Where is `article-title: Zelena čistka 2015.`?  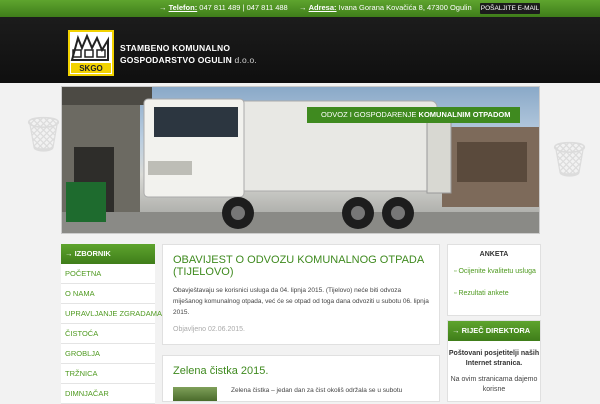
article-title: Zelena čistka 2015. is located at coordinates (303, 371).